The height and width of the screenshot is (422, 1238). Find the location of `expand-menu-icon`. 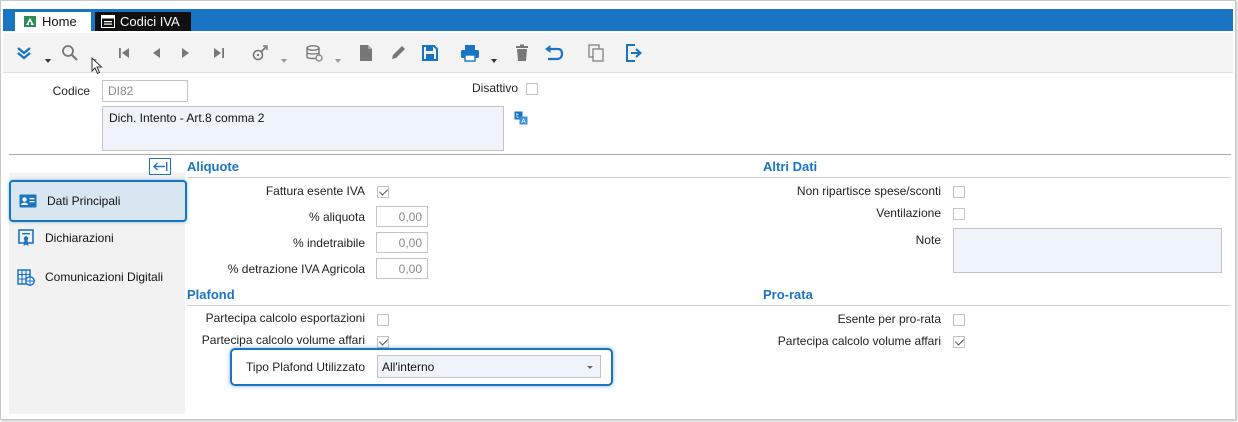

expand-menu-icon is located at coordinates (24, 53).